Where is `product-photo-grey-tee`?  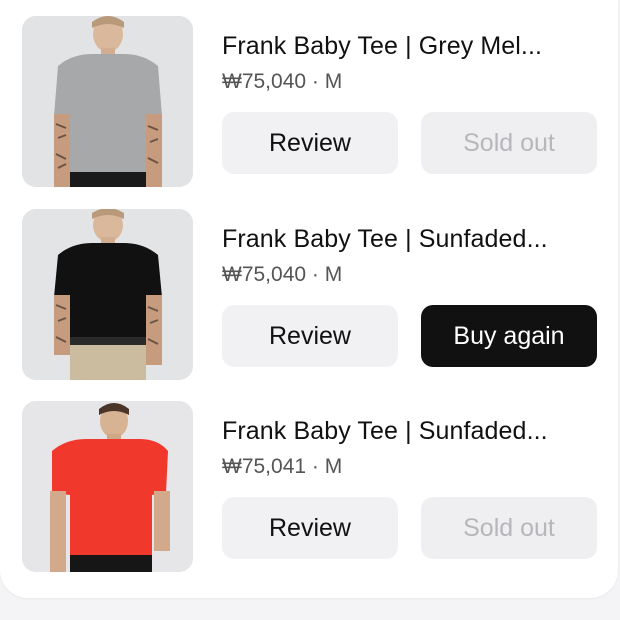
product-photo-grey-tee is located at coordinates (107, 101).